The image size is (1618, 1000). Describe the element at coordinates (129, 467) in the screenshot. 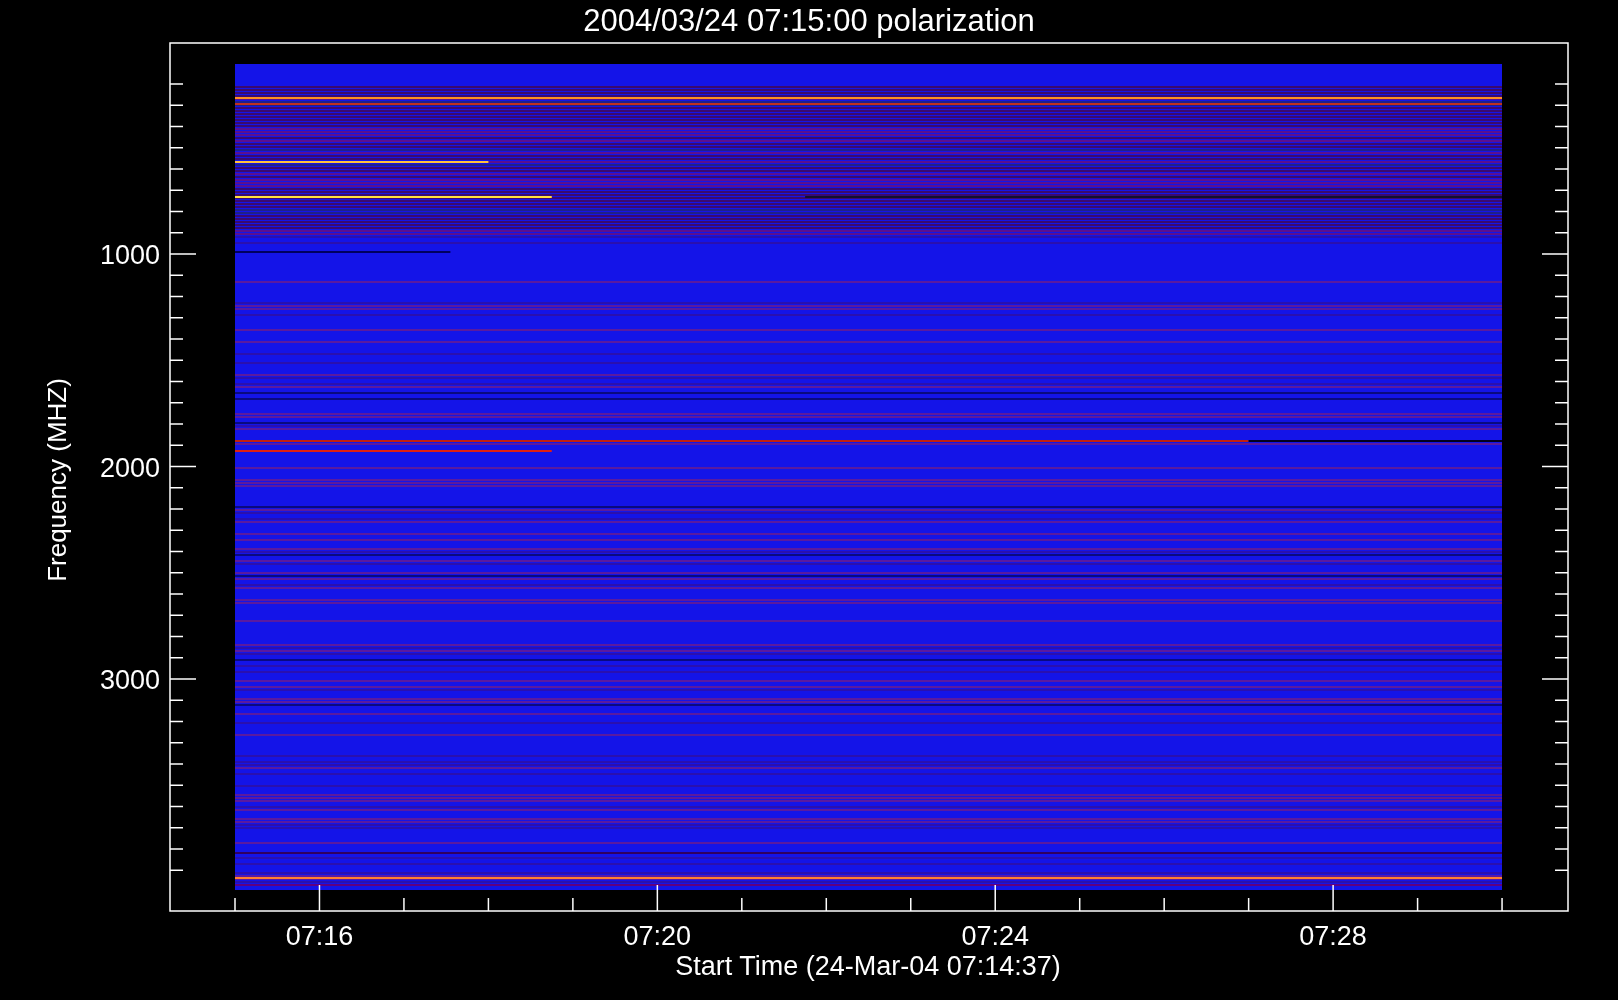

I see `y-tick-label: 2000` at that location.